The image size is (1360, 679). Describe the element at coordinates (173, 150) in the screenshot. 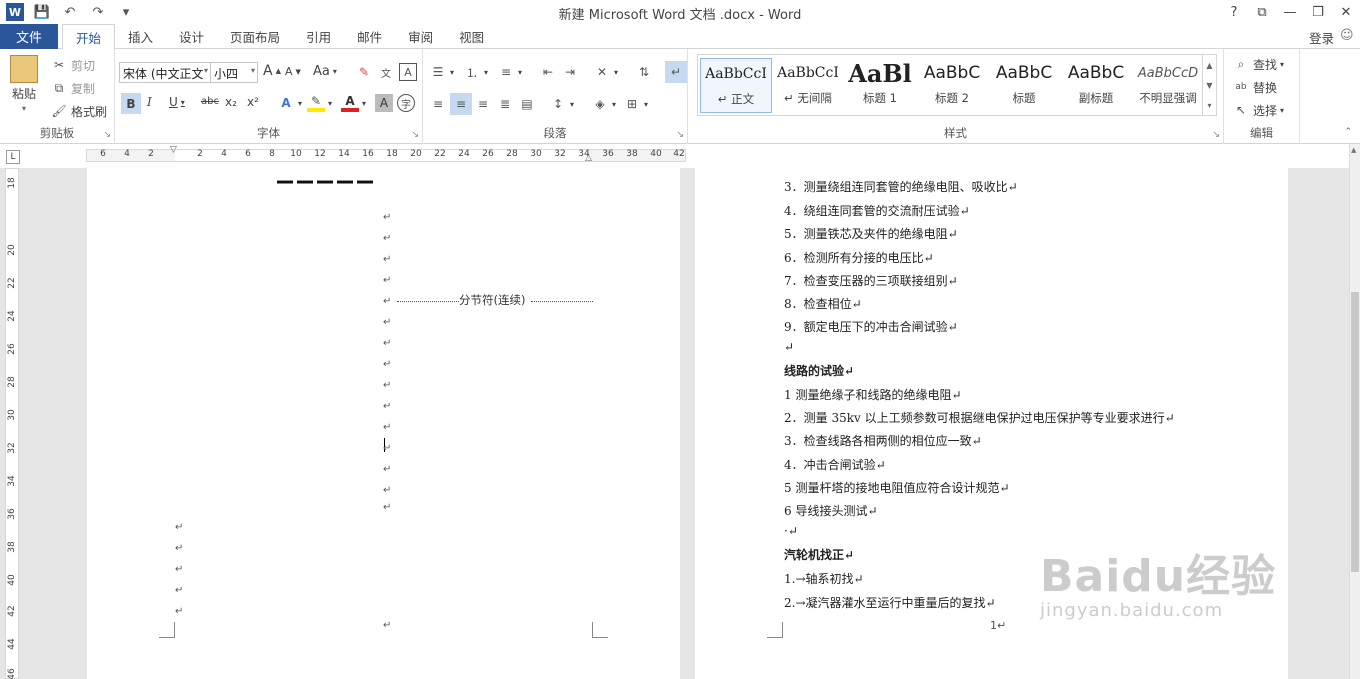

I see `first-line-indent-marker: ▽` at that location.